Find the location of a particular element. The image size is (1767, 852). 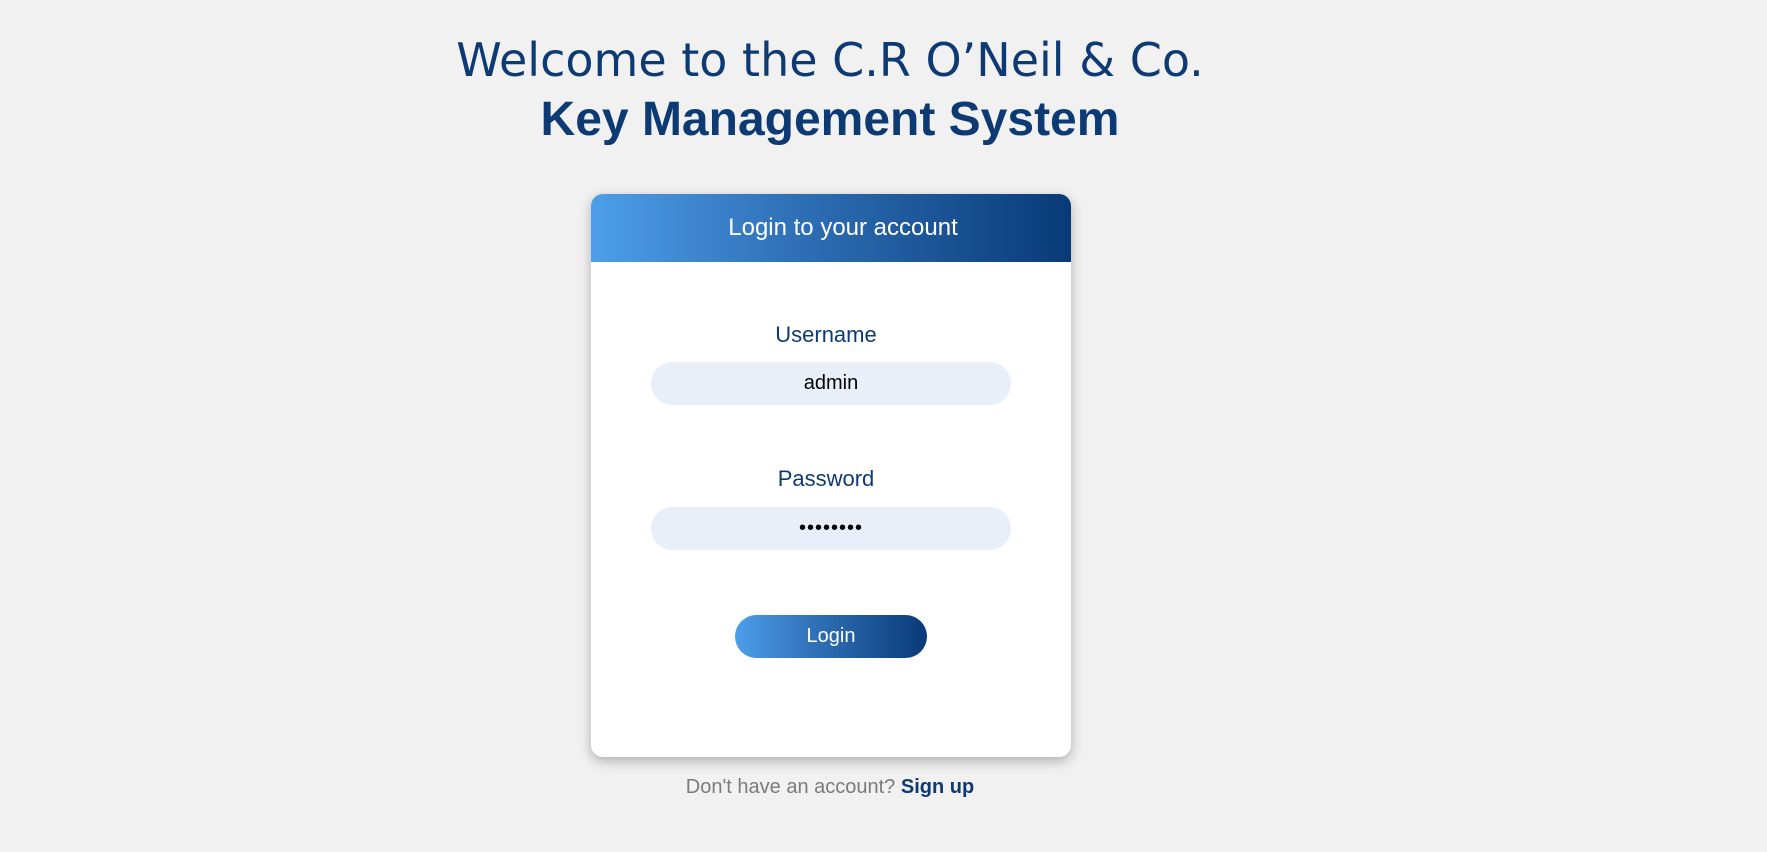

login-card-header: Login to your account is located at coordinates (831, 228).